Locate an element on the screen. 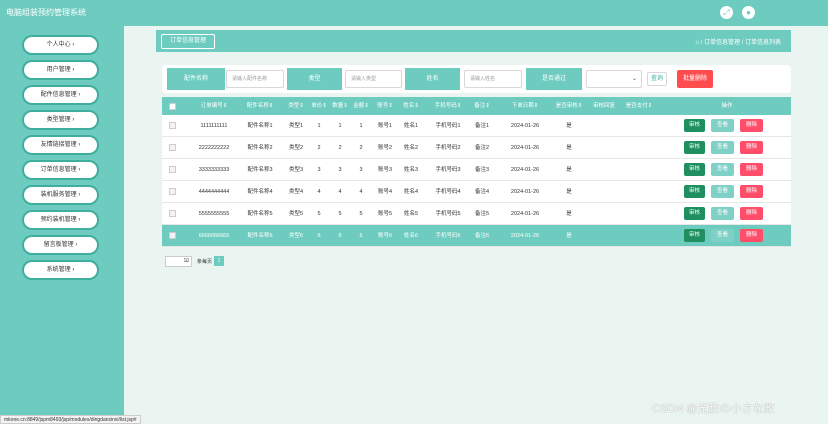 The width and height of the screenshot is (828, 424). batch-delete-button: 批量删除 is located at coordinates (695, 79).